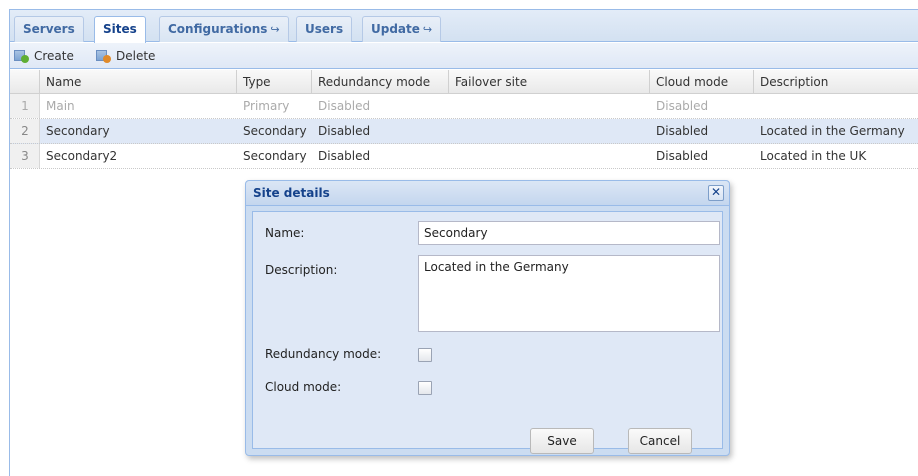 This screenshot has height=476, width=918. What do you see at coordinates (285, 233) in the screenshot?
I see `name-label: Name:` at bounding box center [285, 233].